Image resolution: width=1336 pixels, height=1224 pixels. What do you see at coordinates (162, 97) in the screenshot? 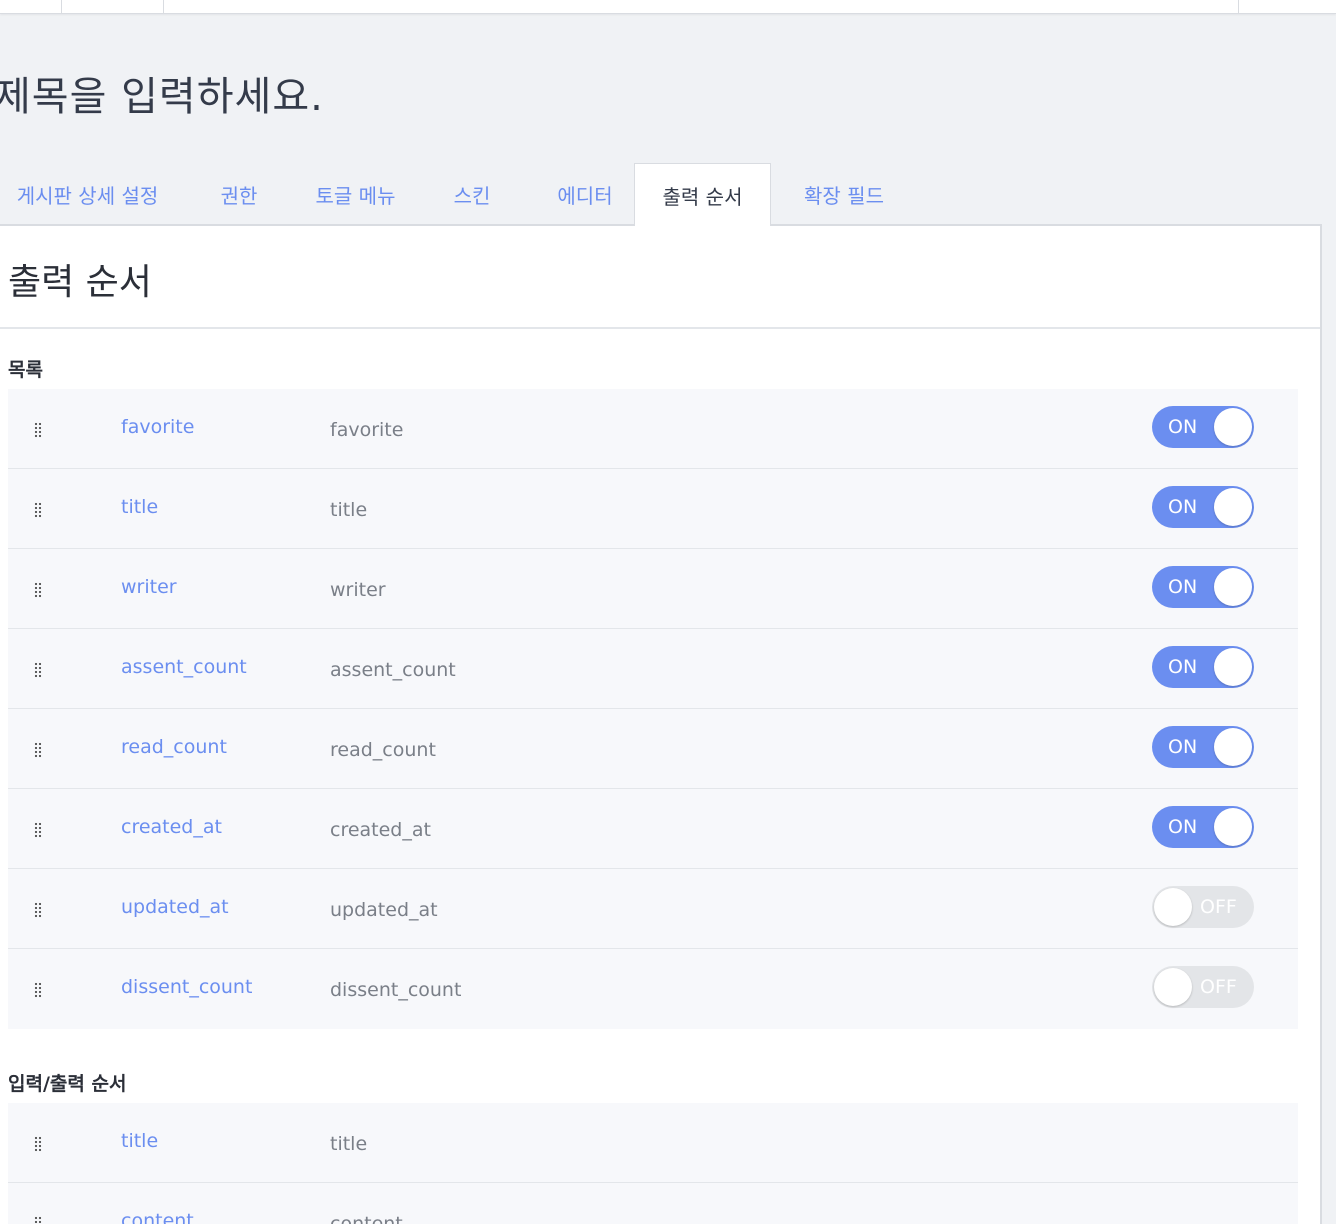
I see `page-title: 제목을 입력하세요.` at bounding box center [162, 97].